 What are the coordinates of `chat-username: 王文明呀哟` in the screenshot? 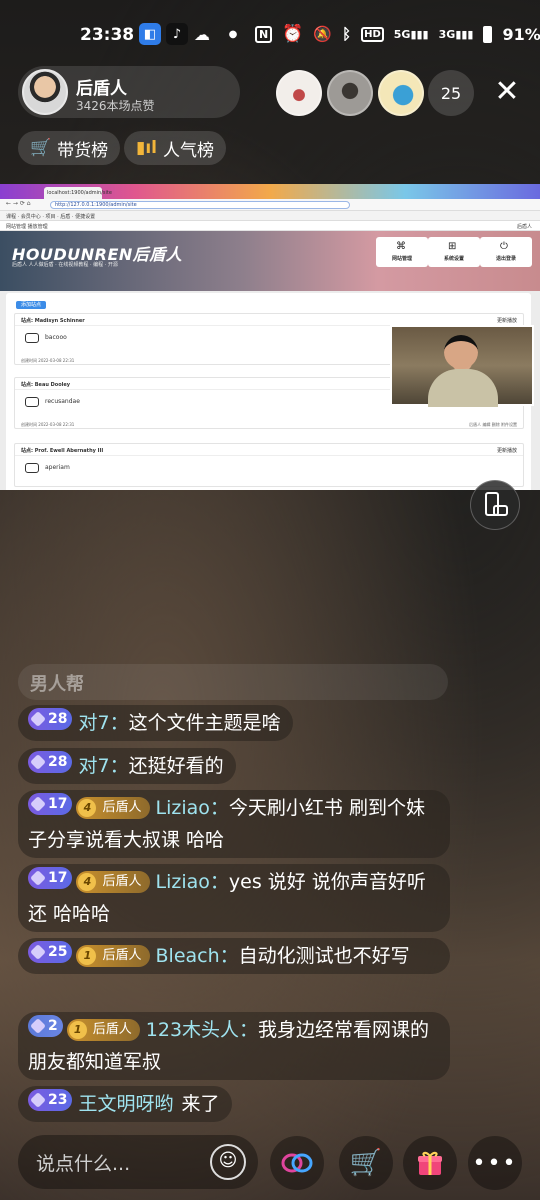 It's located at (125, 1104).